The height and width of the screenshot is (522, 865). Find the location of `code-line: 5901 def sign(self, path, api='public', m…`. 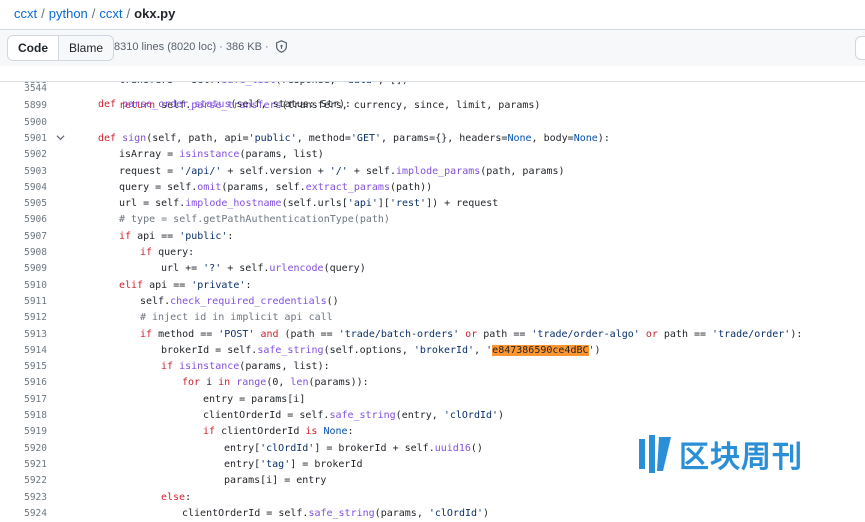

code-line: 5901 def sign(self, path, api='public', m… is located at coordinates (432, 139).